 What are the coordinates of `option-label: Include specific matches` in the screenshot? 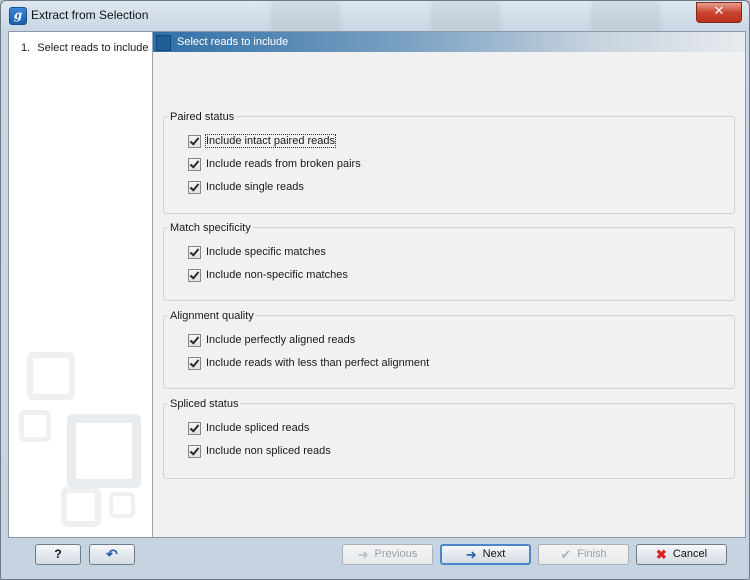 It's located at (266, 252).